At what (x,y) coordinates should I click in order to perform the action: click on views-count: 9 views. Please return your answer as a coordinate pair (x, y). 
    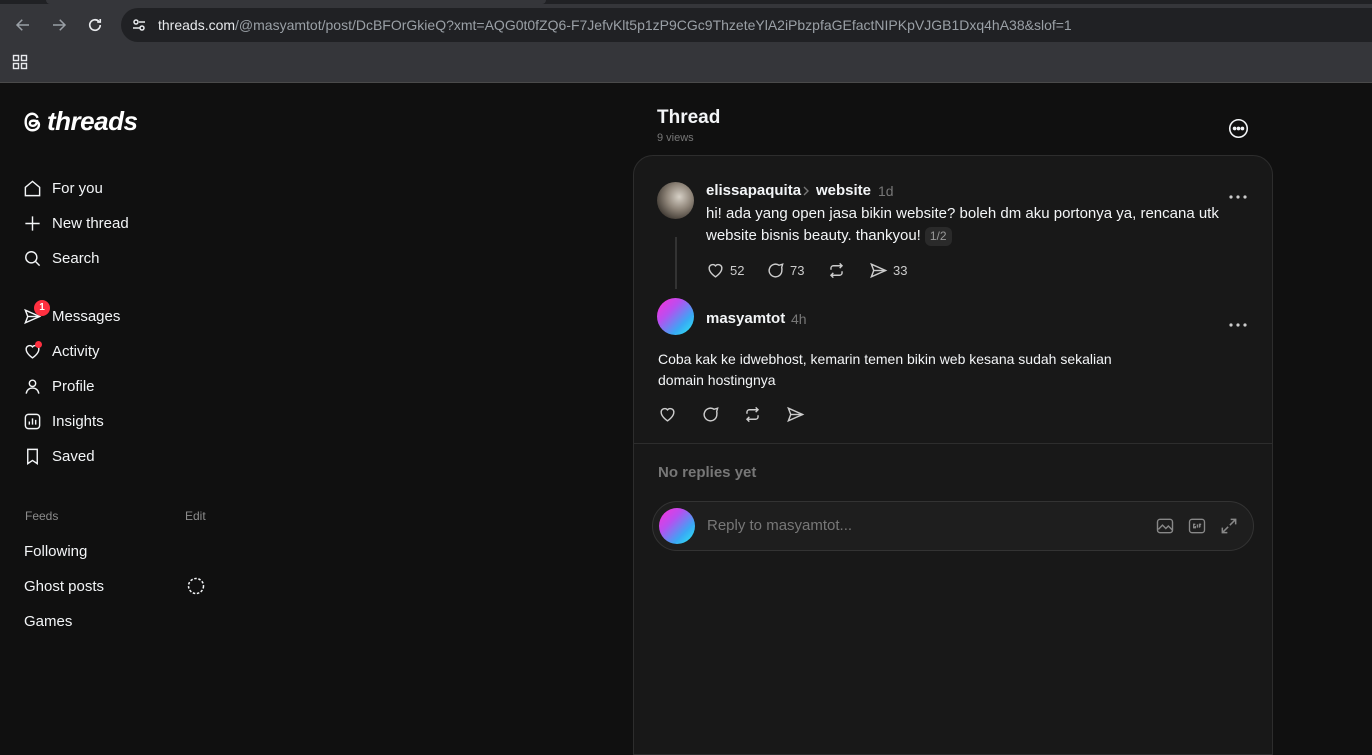
    Looking at the image, I should click on (675, 138).